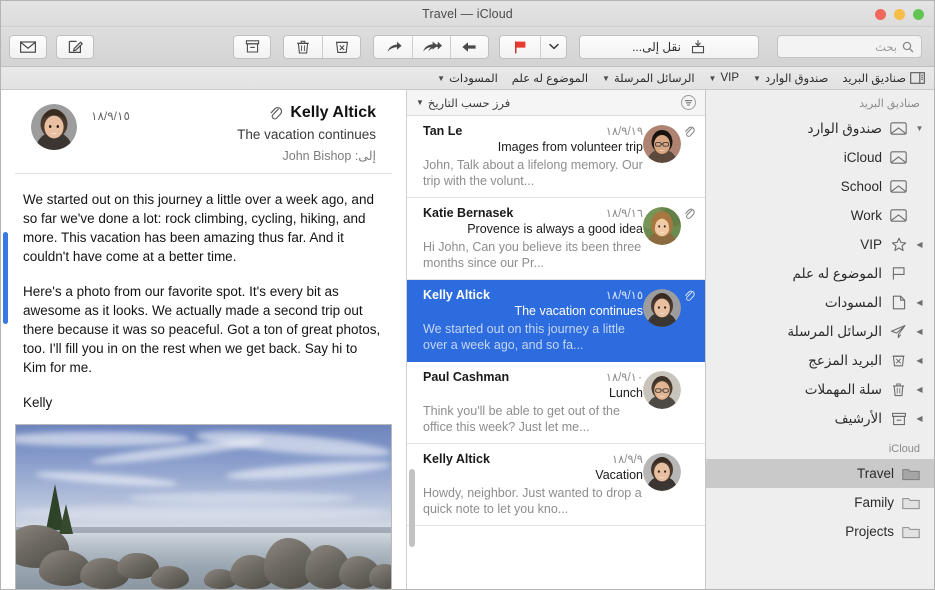 The width and height of the screenshot is (935, 590). I want to click on sidebar-item-label: Travel, so click(875, 473).